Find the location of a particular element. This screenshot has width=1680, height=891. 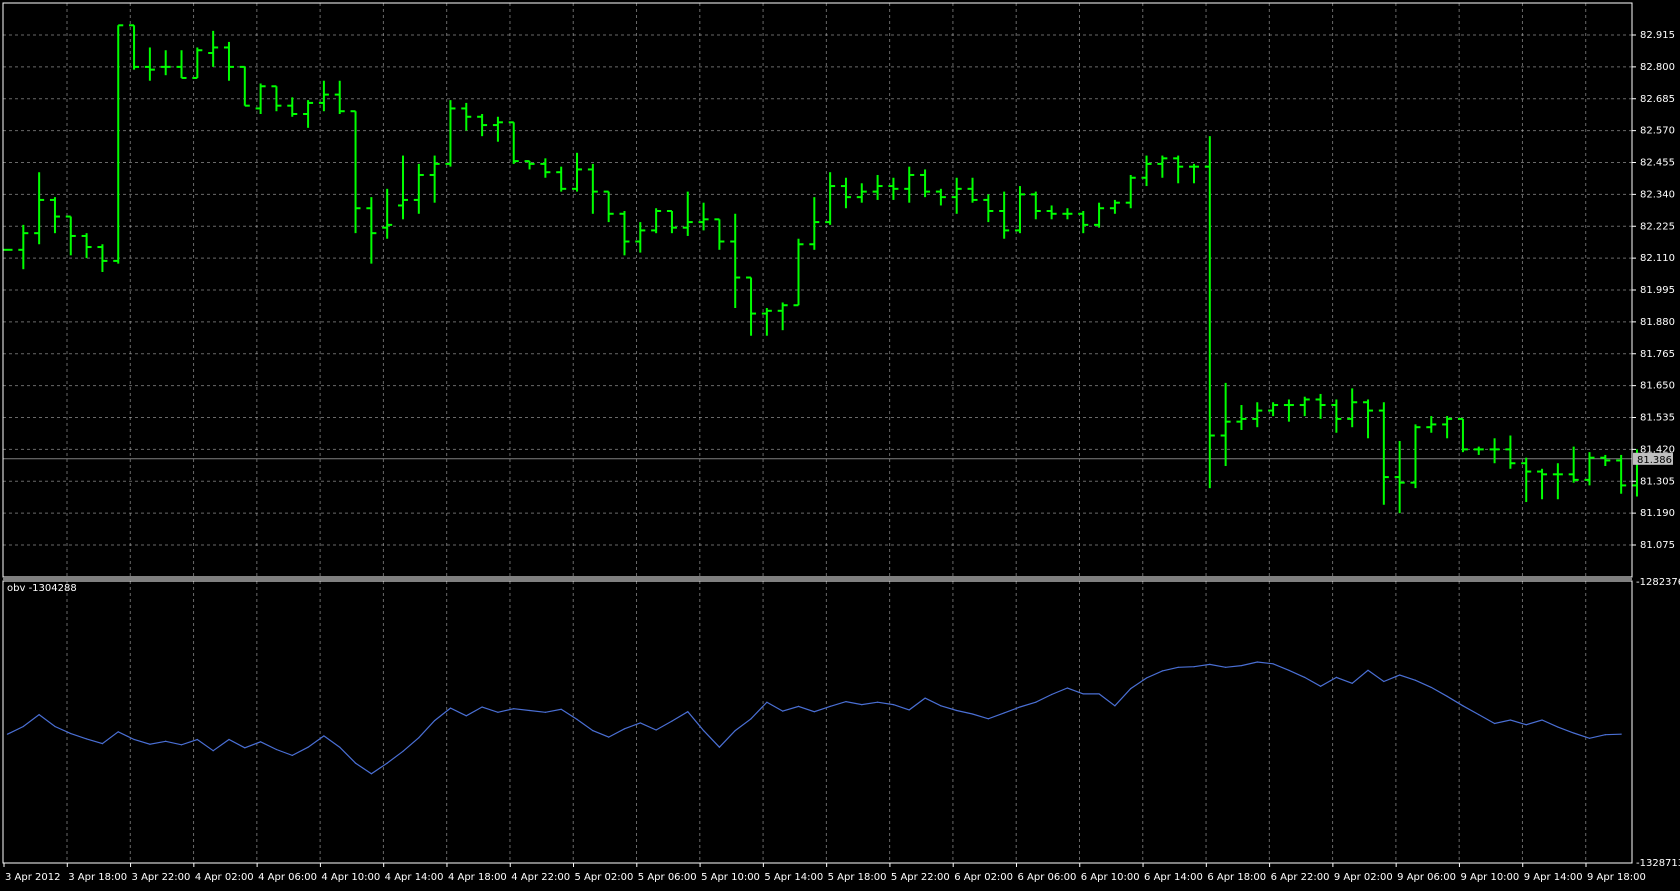

y-tick-label: 82.225 is located at coordinates (1657, 226).